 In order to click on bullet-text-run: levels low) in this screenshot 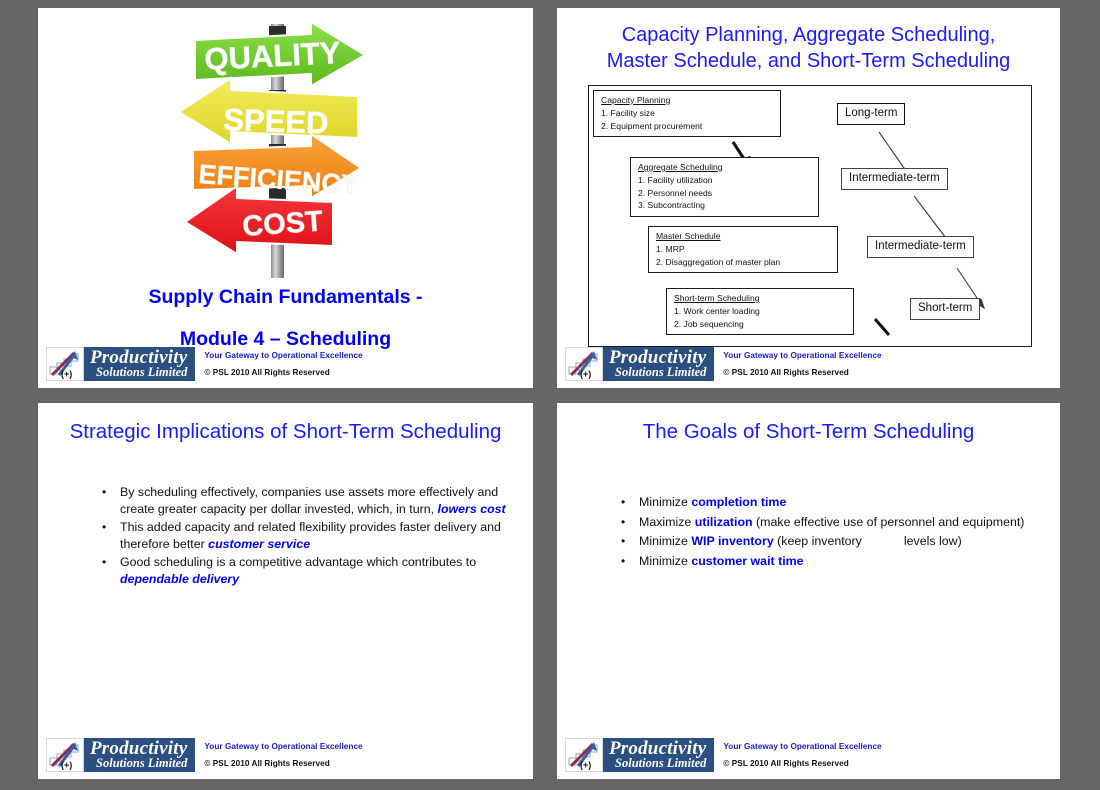, I will do `click(932, 541)`.